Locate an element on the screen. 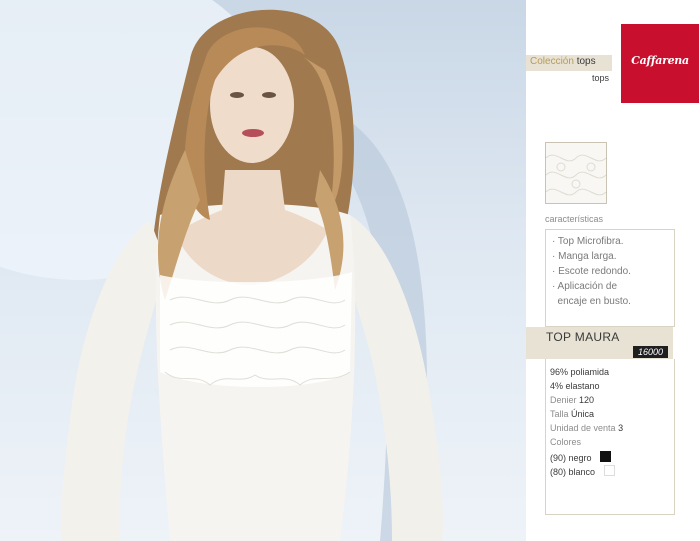 The width and height of the screenshot is (700, 541). color-label: (80) blanco is located at coordinates (573, 472).